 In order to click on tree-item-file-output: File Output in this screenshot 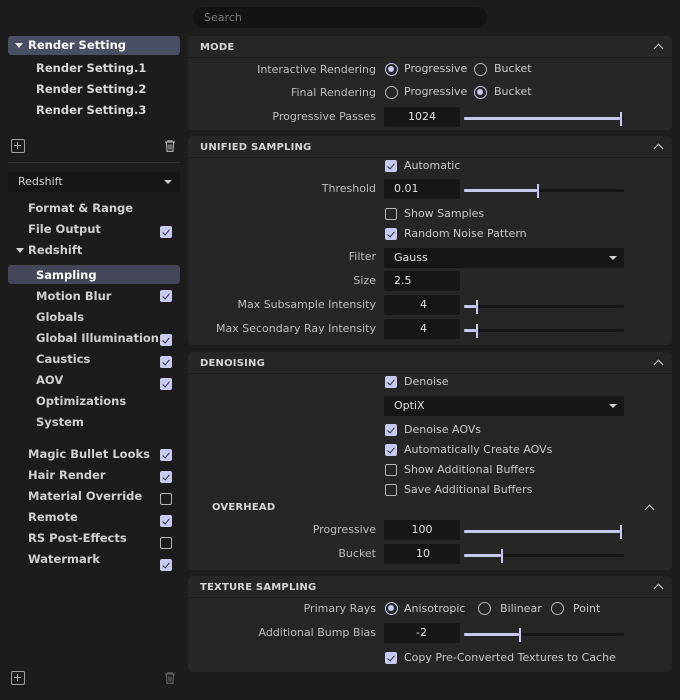, I will do `click(64, 229)`.